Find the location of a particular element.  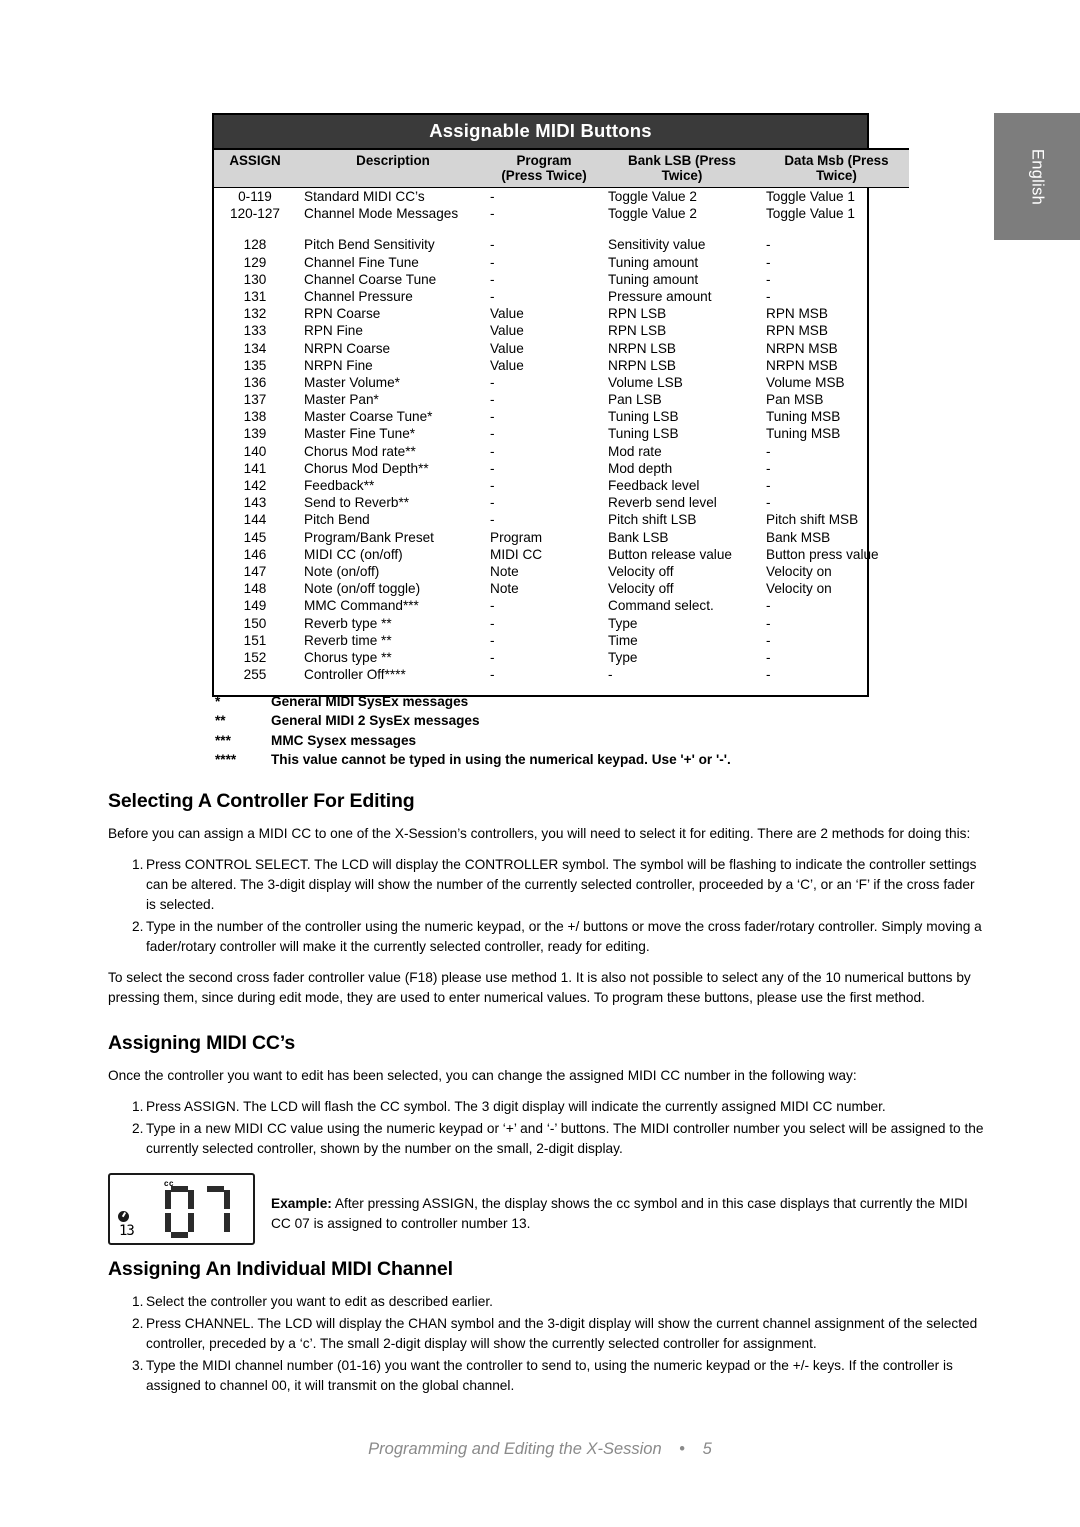

segment-e is located at coordinates (204, 1222).